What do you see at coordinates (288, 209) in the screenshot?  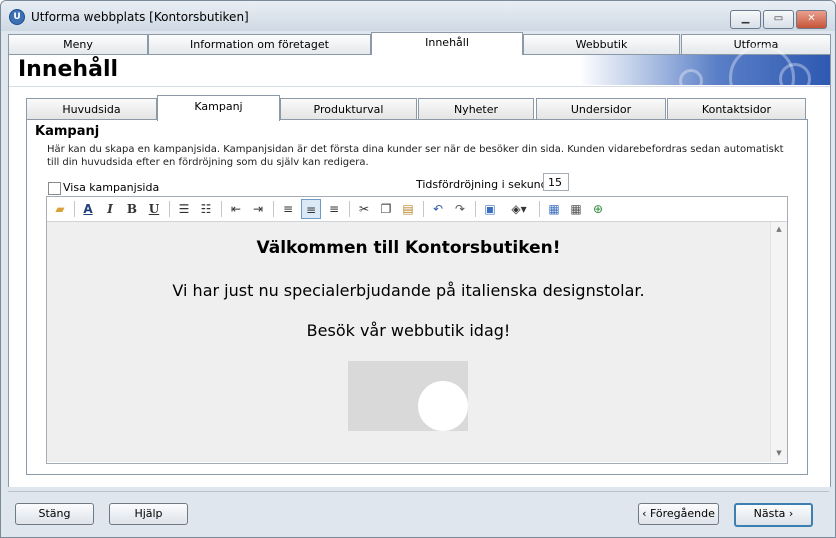 I see `align-left-icon: ≡` at bounding box center [288, 209].